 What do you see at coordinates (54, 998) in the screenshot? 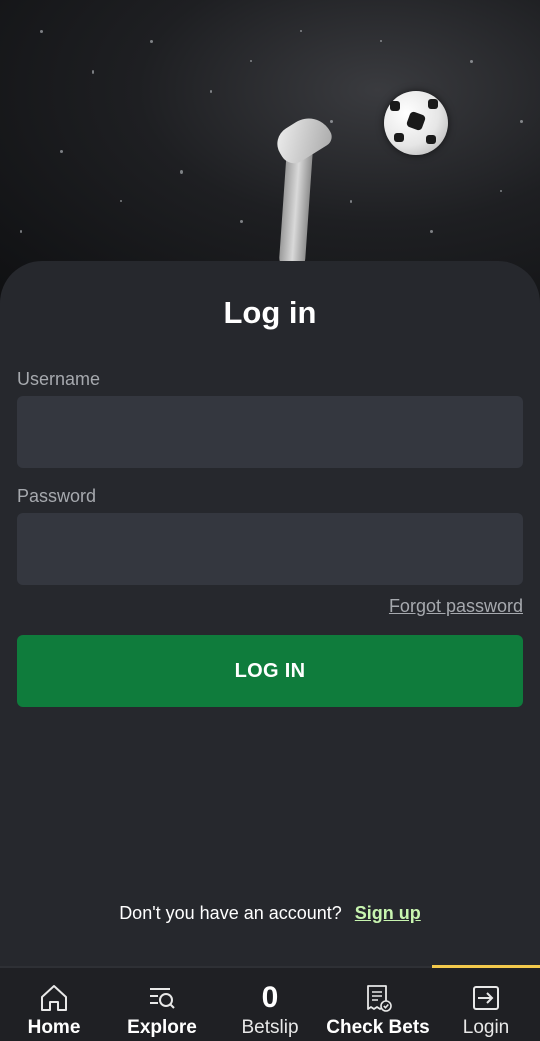
I see `home-icon` at bounding box center [54, 998].